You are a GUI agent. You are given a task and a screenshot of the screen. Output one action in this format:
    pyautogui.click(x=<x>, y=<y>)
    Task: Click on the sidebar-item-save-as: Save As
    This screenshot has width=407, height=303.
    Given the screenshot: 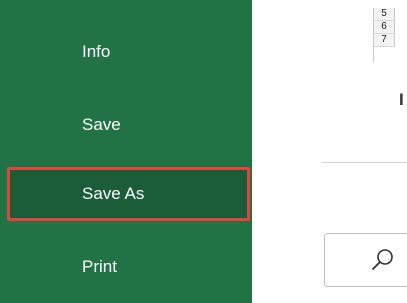 What is the action you would take?
    pyautogui.click(x=128, y=194)
    